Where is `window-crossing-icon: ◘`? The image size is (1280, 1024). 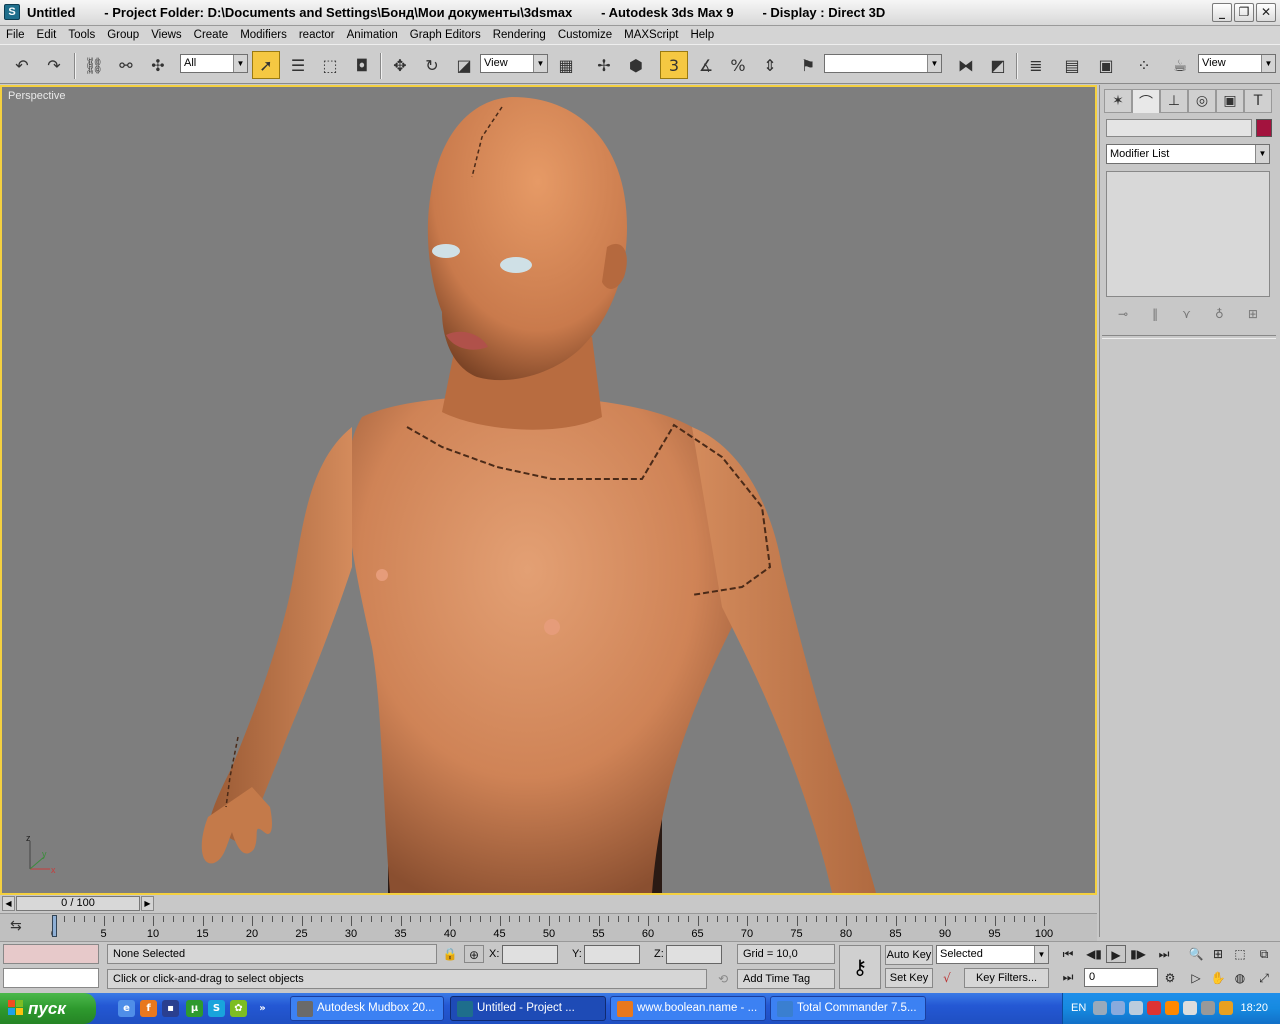 window-crossing-icon: ◘ is located at coordinates (362, 65).